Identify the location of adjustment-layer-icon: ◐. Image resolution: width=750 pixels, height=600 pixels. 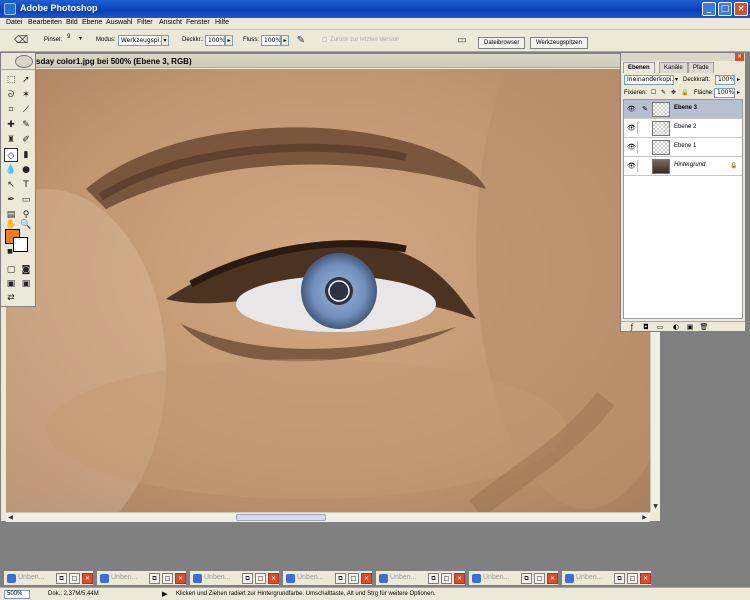
(676, 327).